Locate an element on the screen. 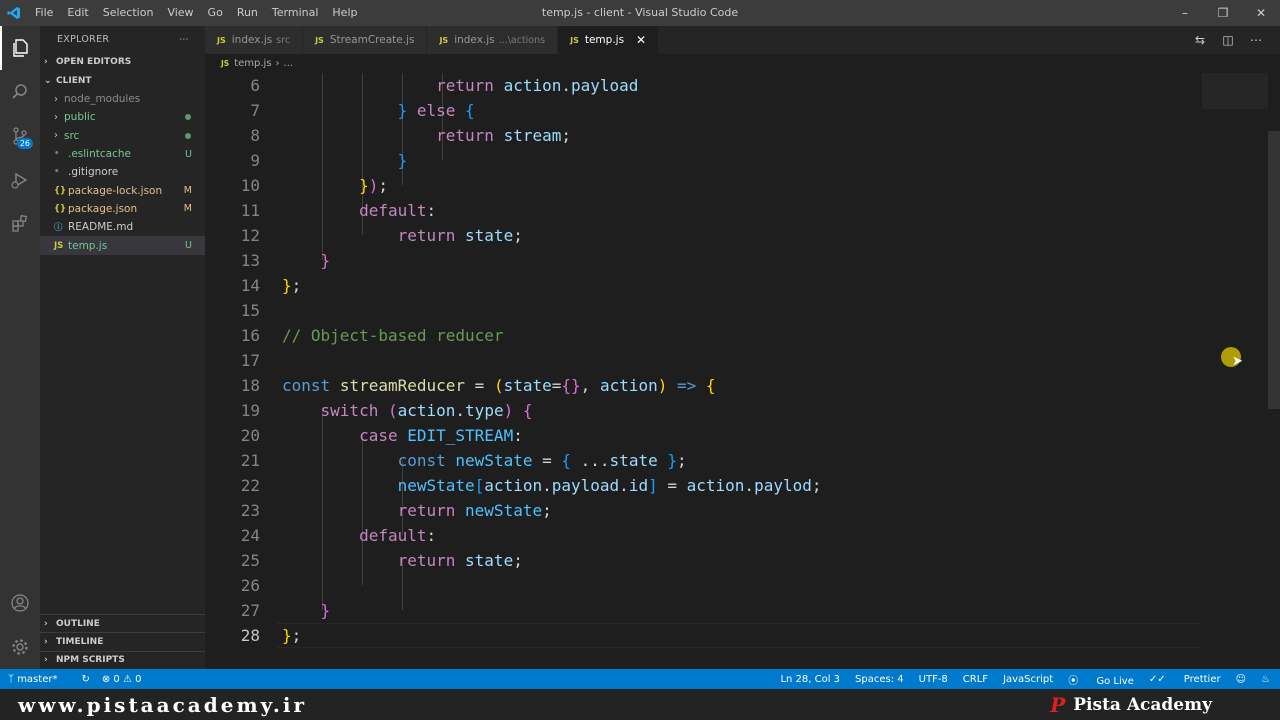 The height and width of the screenshot is (720, 1280). menu-terminal: Terminal is located at coordinates (295, 13).